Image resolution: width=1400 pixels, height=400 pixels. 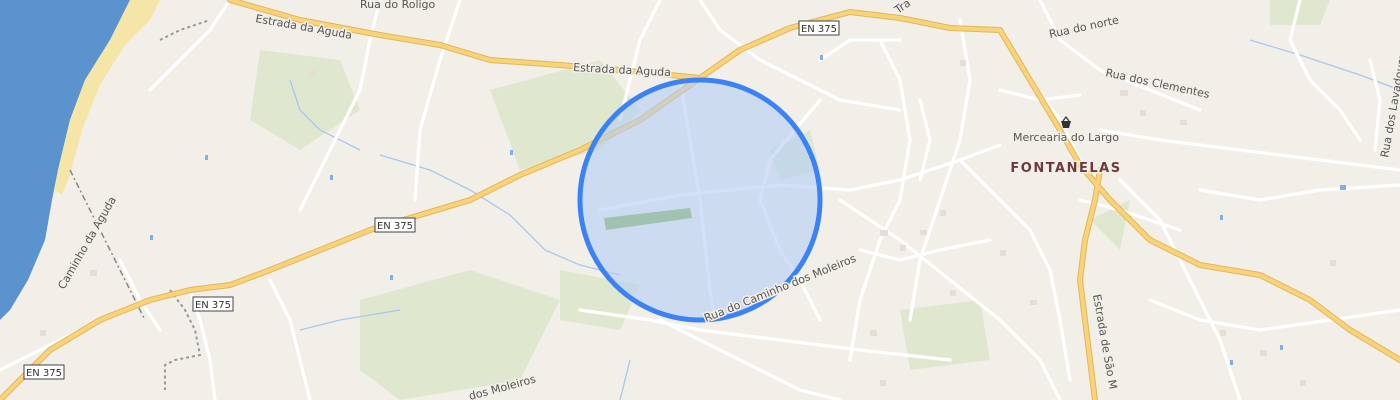 What do you see at coordinates (1065, 168) in the screenshot?
I see `place-label-fontanelas: FONTANELAS` at bounding box center [1065, 168].